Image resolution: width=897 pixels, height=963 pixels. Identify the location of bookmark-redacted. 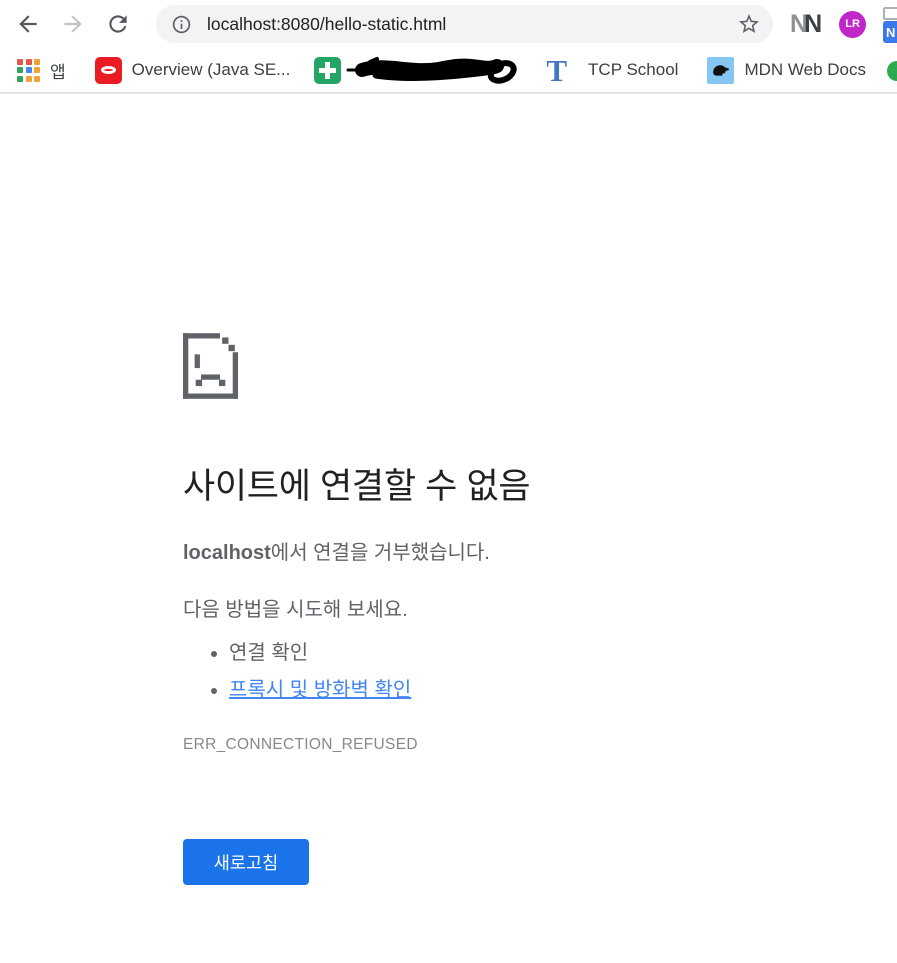
(418, 70).